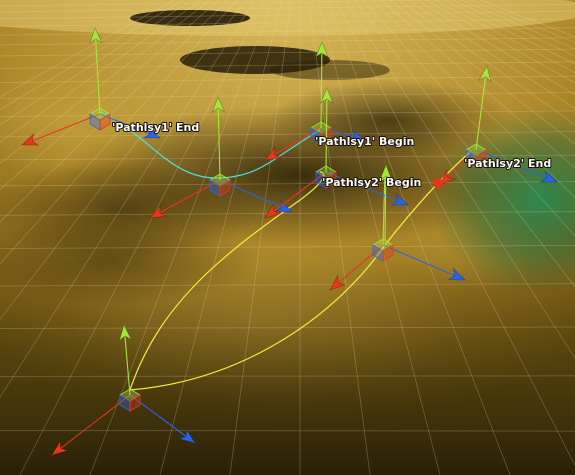 The image size is (575, 475). I want to click on label-pathlsy2-end: 'Pathlsy2' End, so click(507, 163).